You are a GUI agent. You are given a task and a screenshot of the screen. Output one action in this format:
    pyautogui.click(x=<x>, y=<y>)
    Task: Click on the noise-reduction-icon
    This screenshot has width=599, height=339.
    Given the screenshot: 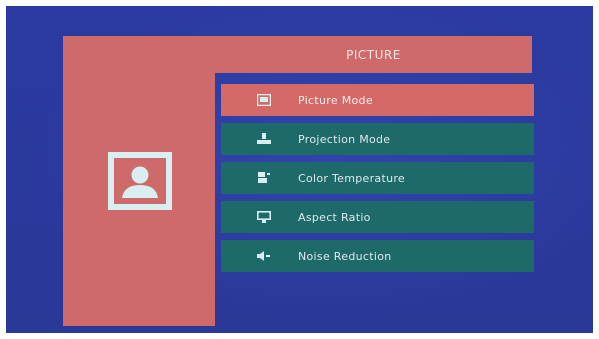 What is the action you would take?
    pyautogui.click(x=264, y=256)
    